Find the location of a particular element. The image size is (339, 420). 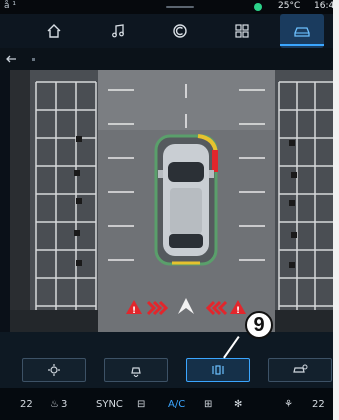

fan-icon: ✻ is located at coordinates (238, 404).